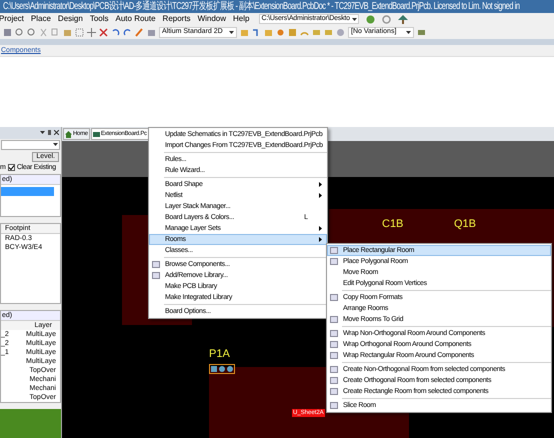 This screenshot has height=438, width=554. What do you see at coordinates (103, 32) in the screenshot?
I see `cross-icon` at bounding box center [103, 32].